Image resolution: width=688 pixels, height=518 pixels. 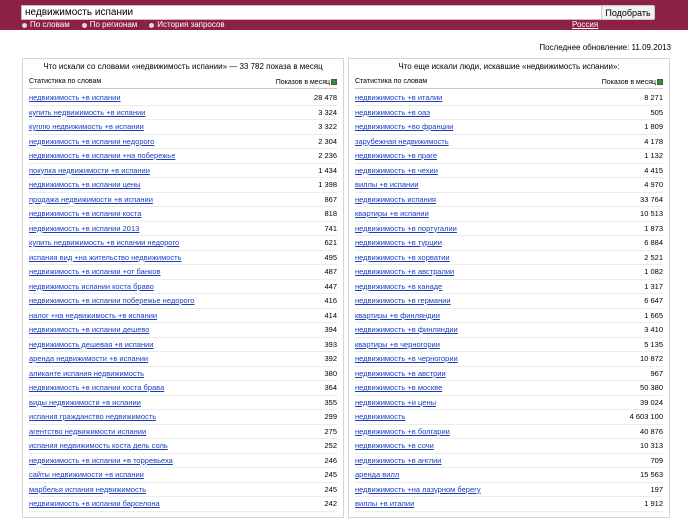 What do you see at coordinates (653, 503) in the screenshot?
I see `impressions-count: 1 912` at bounding box center [653, 503].